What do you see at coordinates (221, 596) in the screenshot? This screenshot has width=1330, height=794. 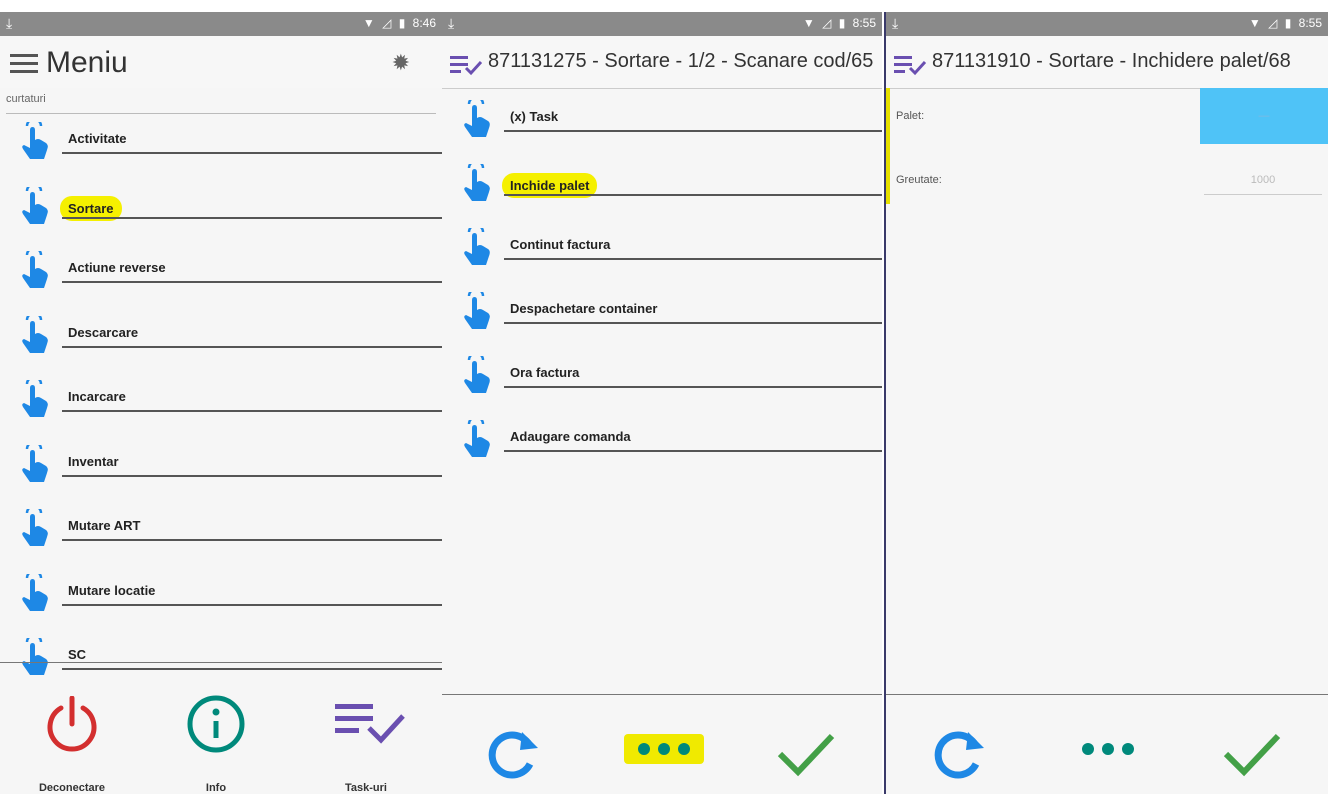 I see `list-item: Mutare locatie` at bounding box center [221, 596].